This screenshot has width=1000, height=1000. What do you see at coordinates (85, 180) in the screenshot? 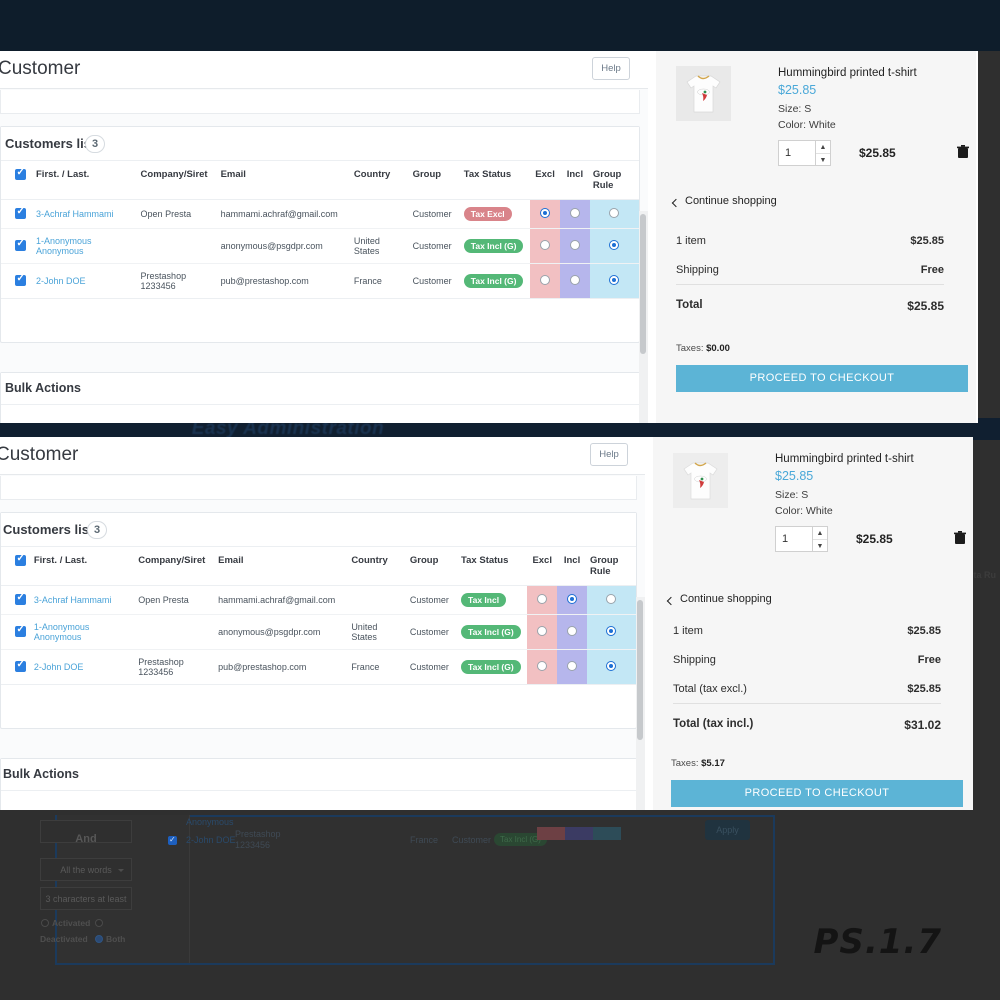
I see `col-firstlast: First. / Last.` at bounding box center [85, 180].